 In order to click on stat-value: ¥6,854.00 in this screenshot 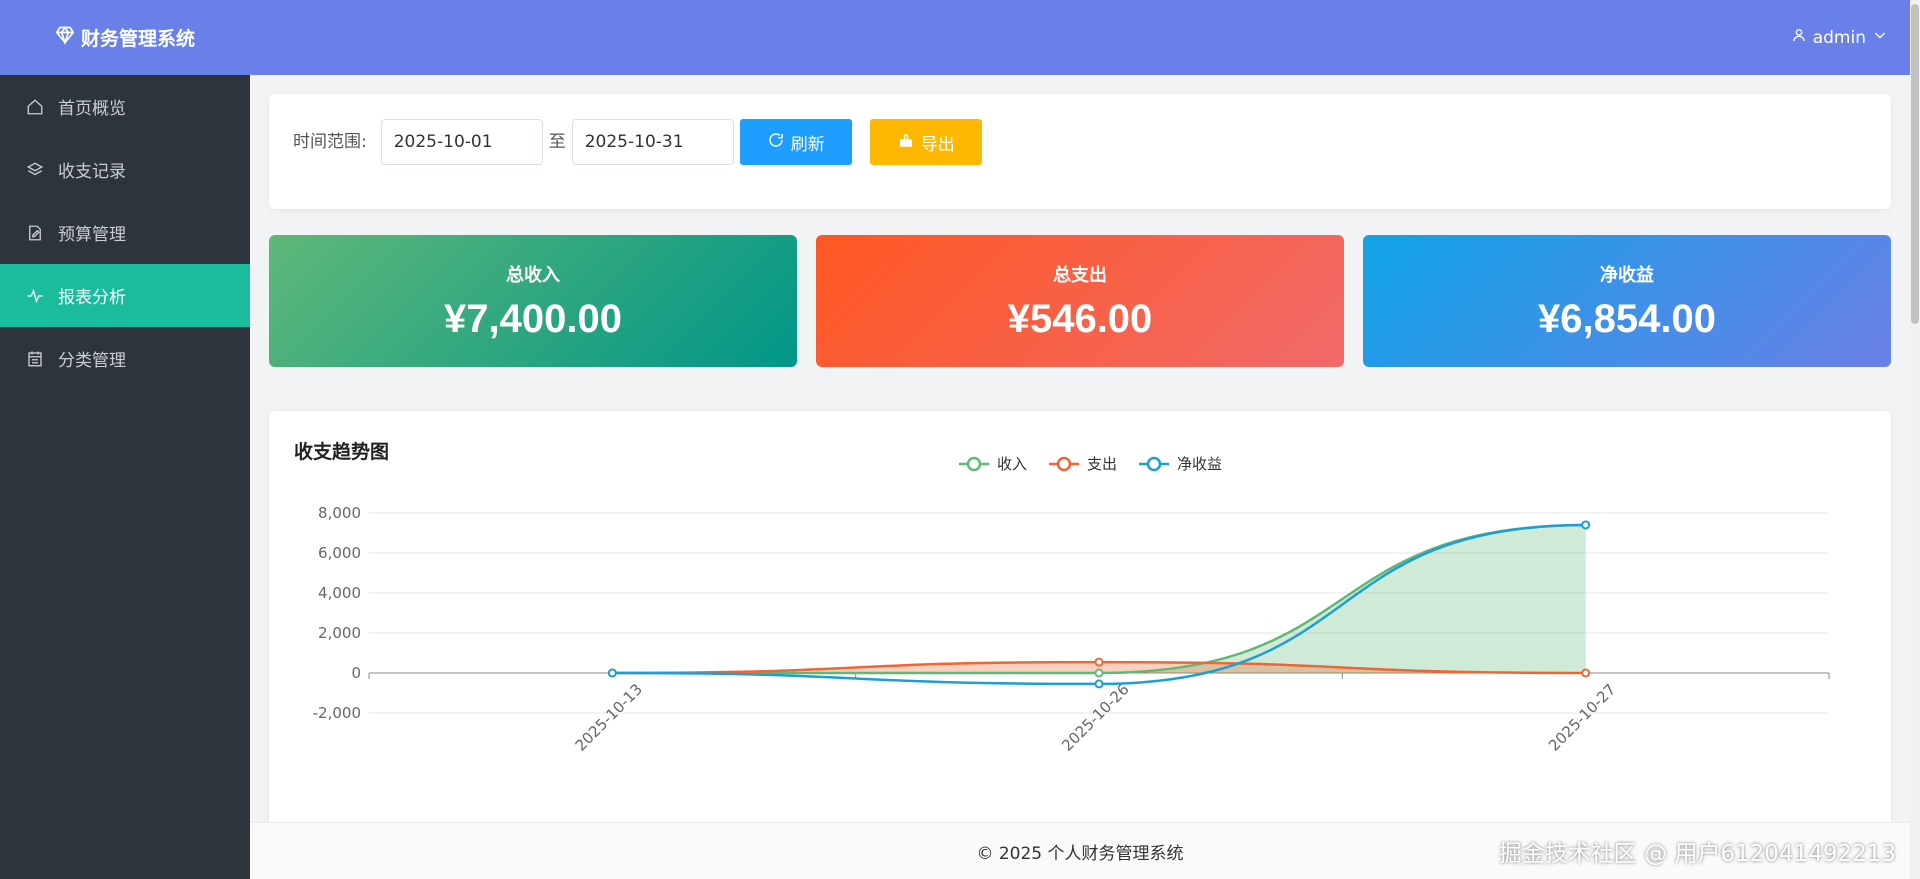, I will do `click(1627, 318)`.